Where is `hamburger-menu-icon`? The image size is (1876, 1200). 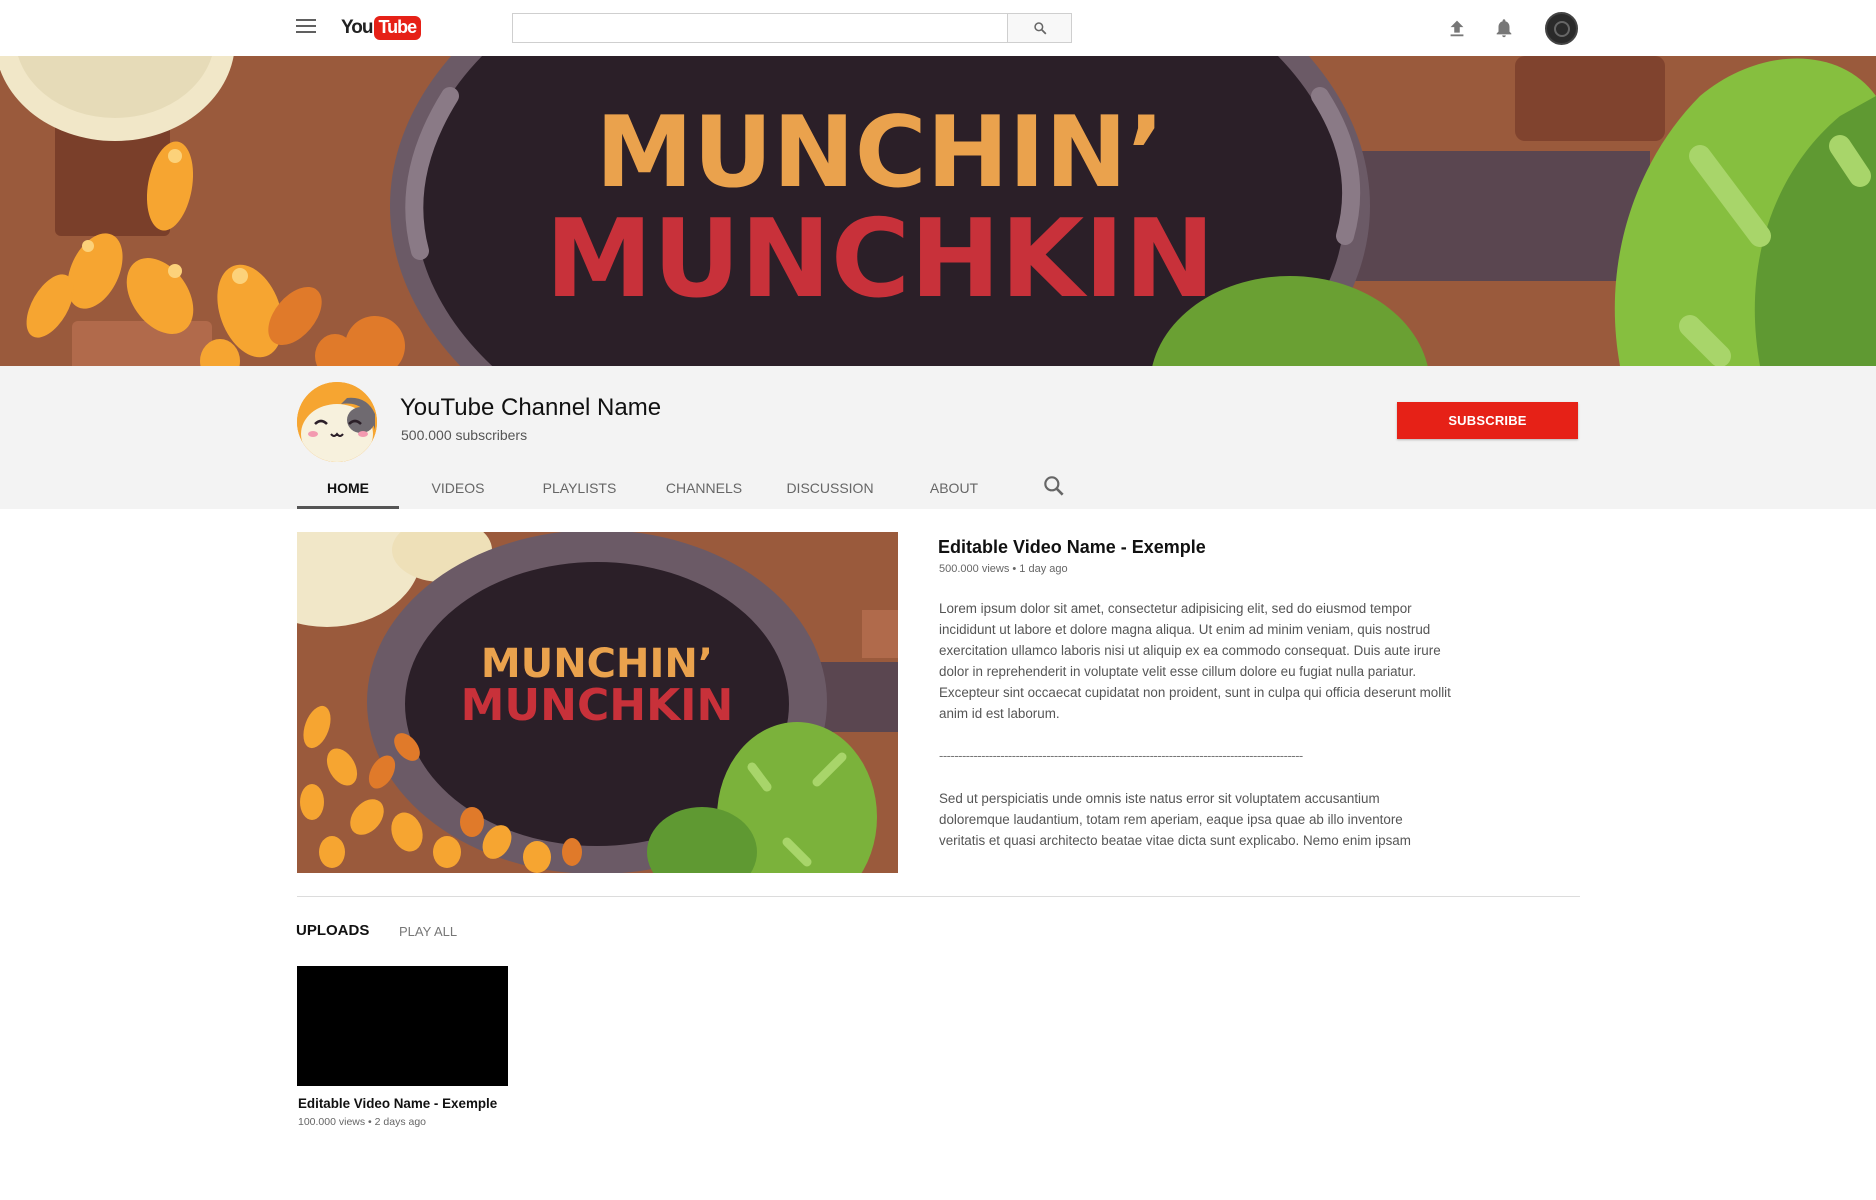
hamburger-menu-icon is located at coordinates (306, 27).